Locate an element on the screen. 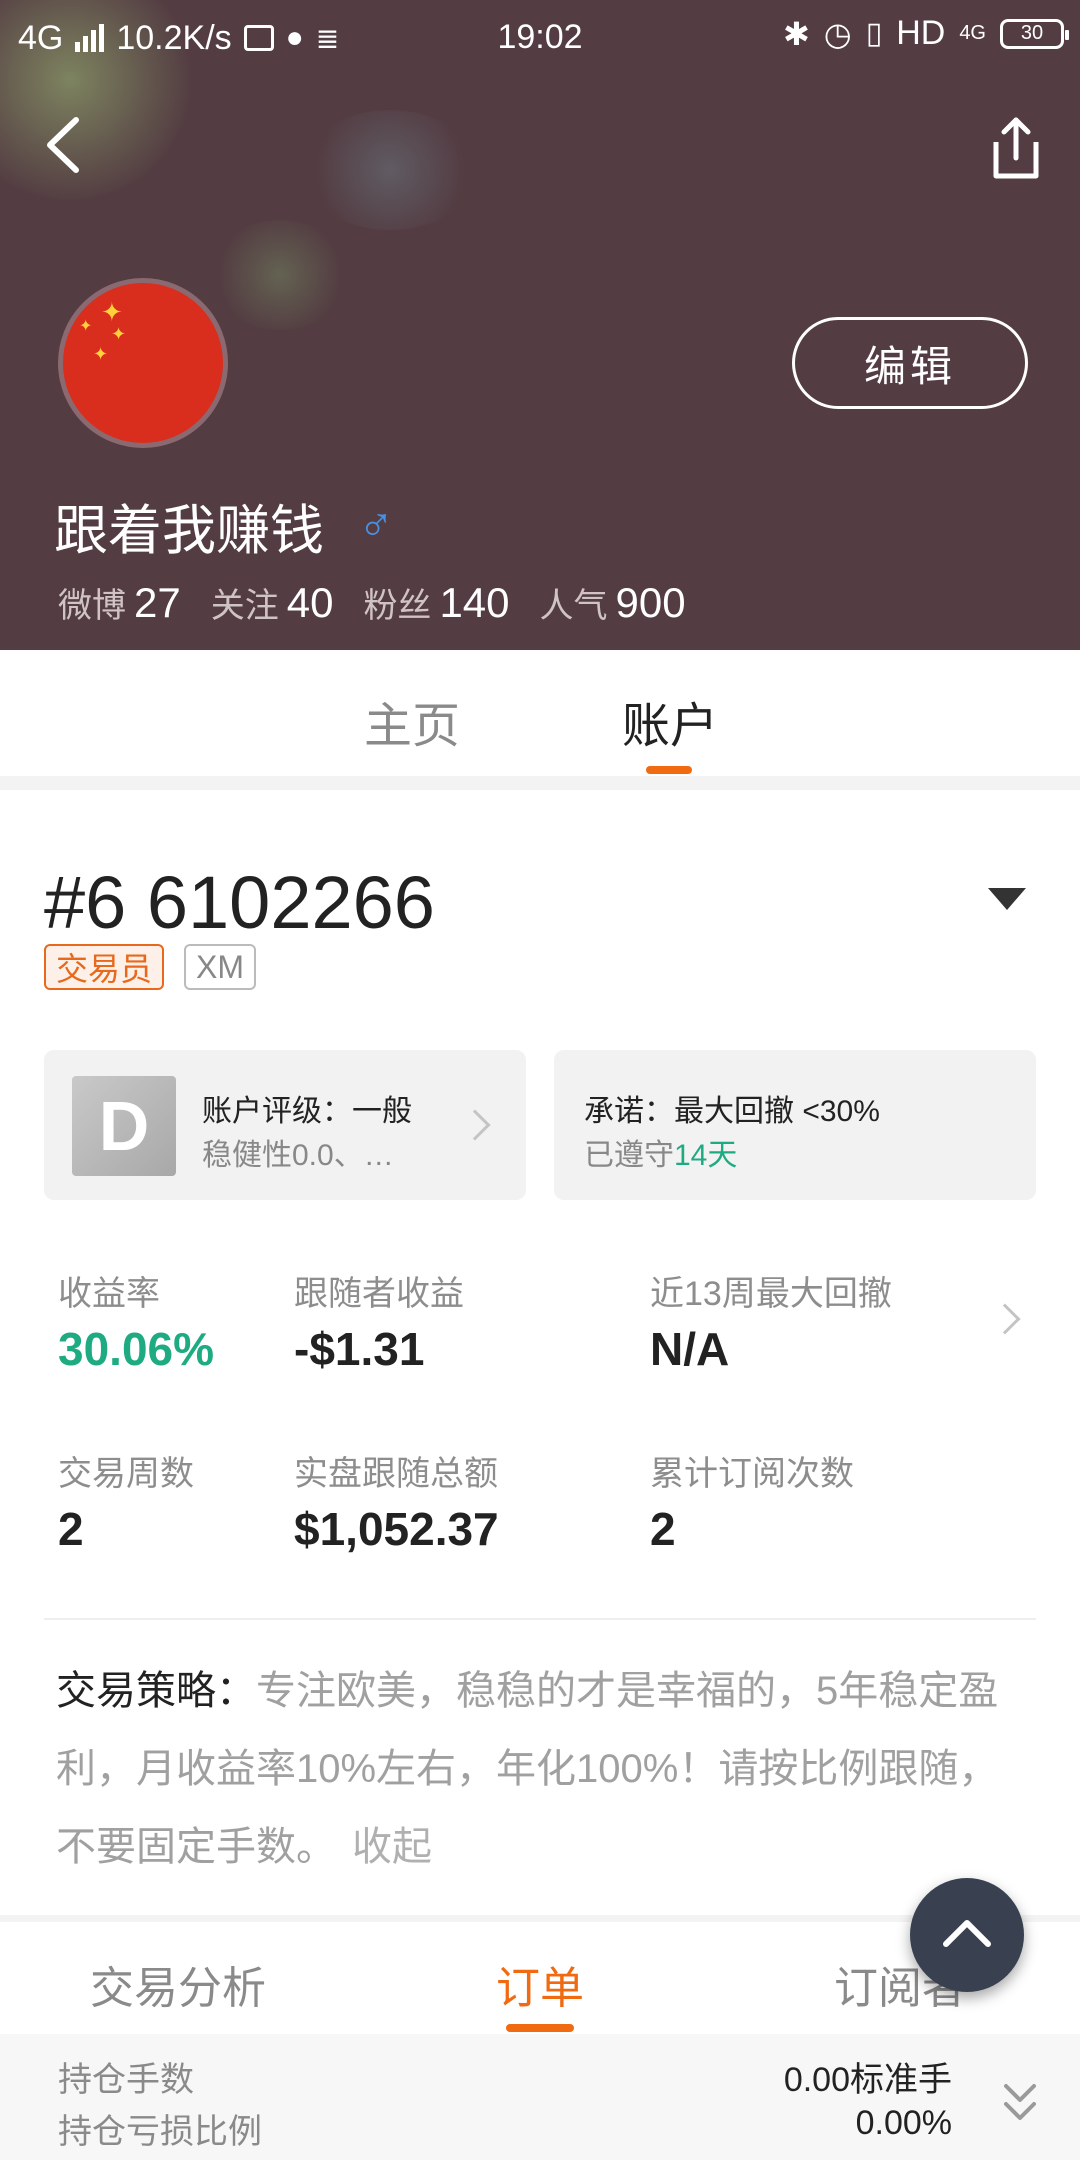 This screenshot has width=1080, height=2160. share-button is located at coordinates (1016, 148).